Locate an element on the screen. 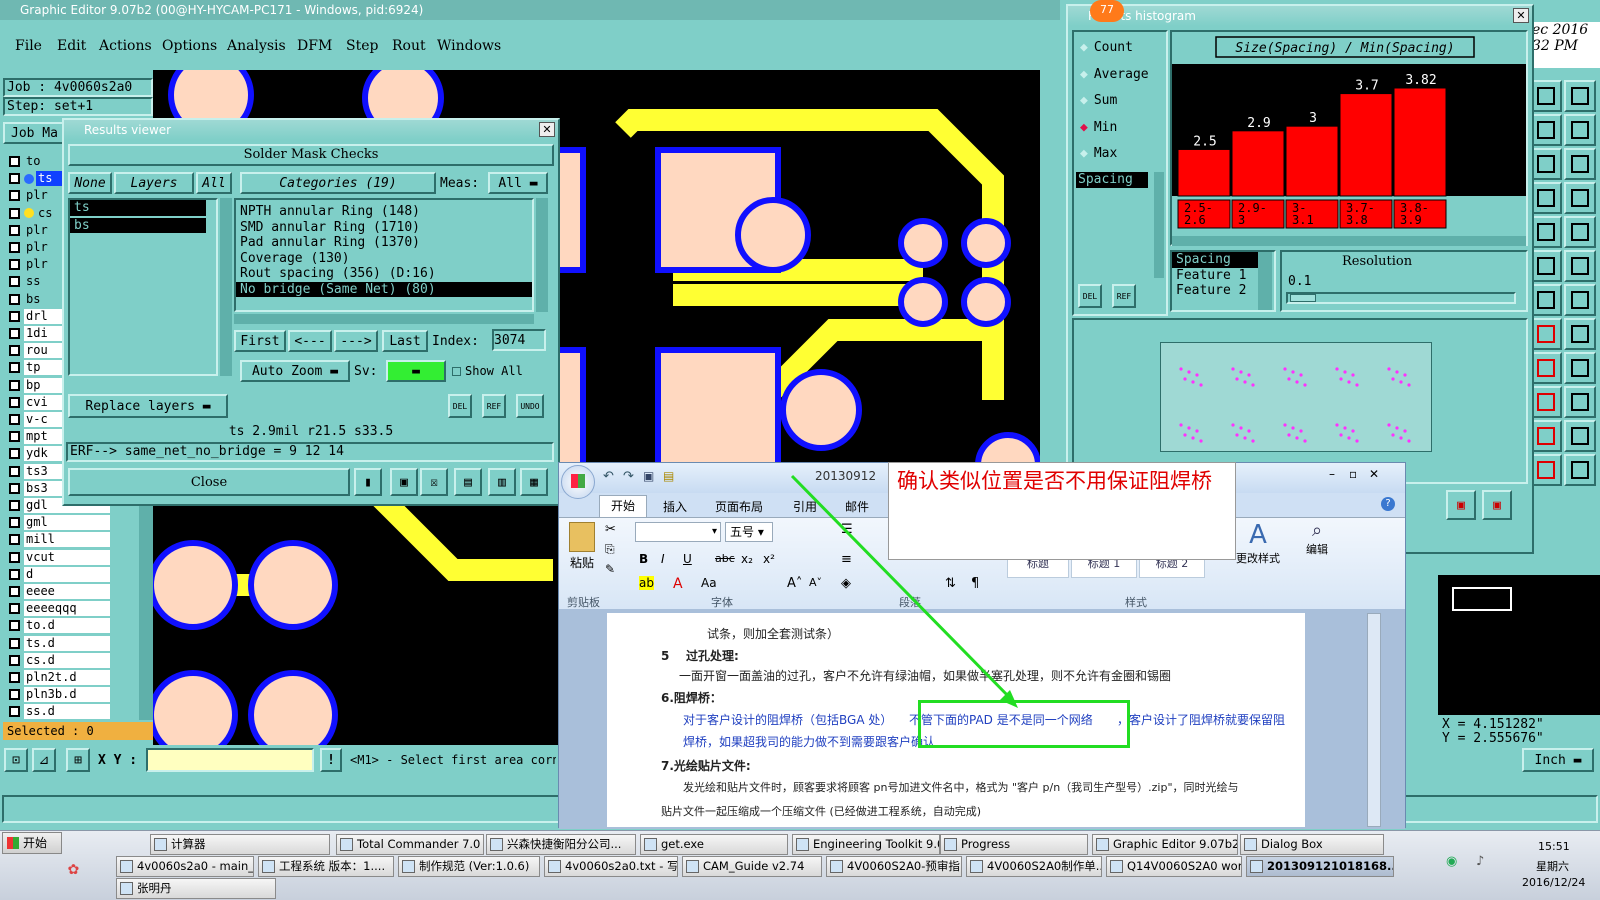  histogram-attr-item: Spacing is located at coordinates (1112, 180).